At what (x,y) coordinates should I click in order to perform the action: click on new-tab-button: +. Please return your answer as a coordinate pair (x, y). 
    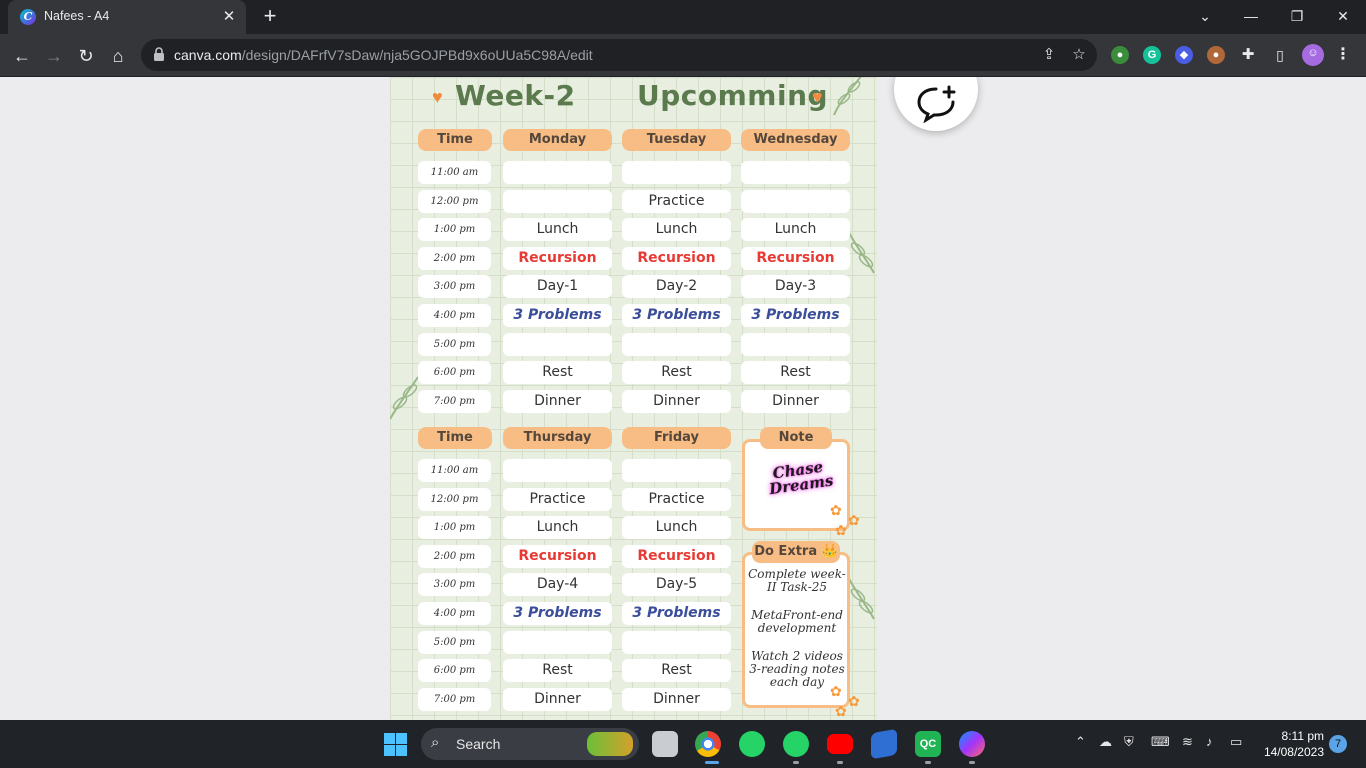
    Looking at the image, I should click on (270, 17).